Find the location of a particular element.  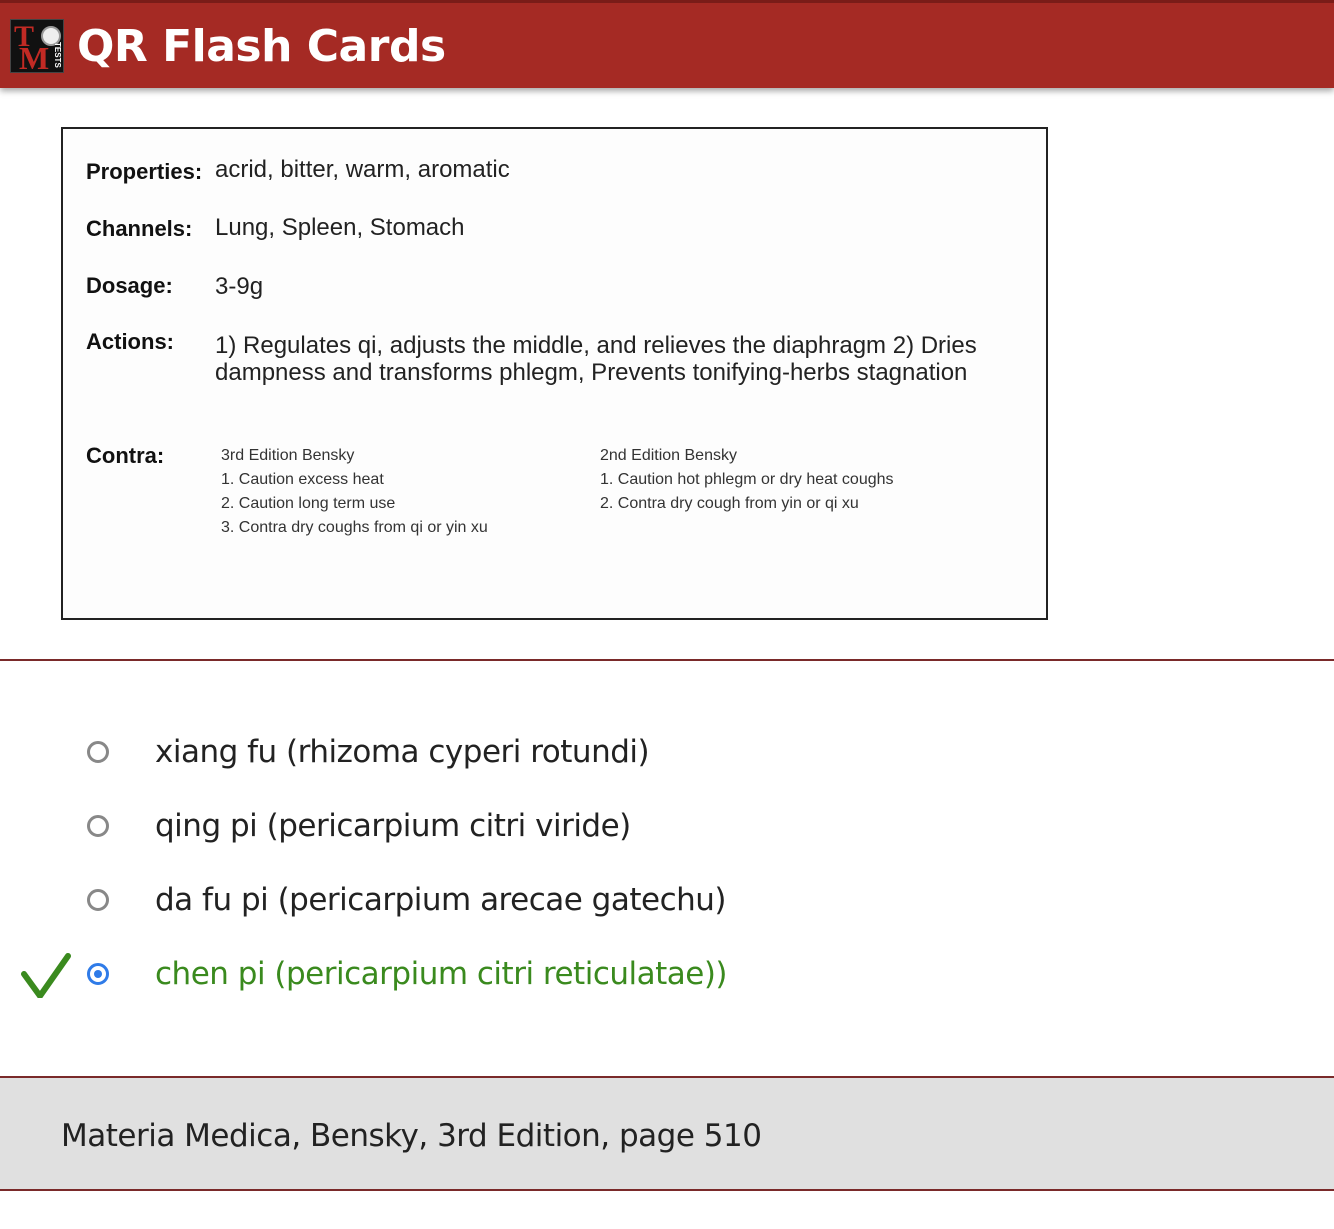

properties-label: Properties: is located at coordinates (144, 171).